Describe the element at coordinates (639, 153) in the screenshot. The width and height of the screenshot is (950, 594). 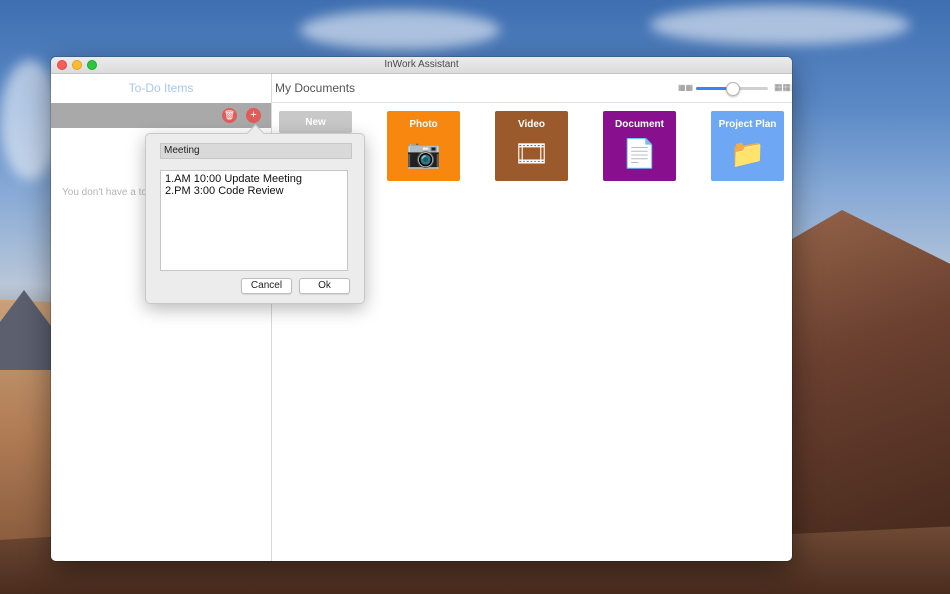
I see `document-icon: 📄` at that location.